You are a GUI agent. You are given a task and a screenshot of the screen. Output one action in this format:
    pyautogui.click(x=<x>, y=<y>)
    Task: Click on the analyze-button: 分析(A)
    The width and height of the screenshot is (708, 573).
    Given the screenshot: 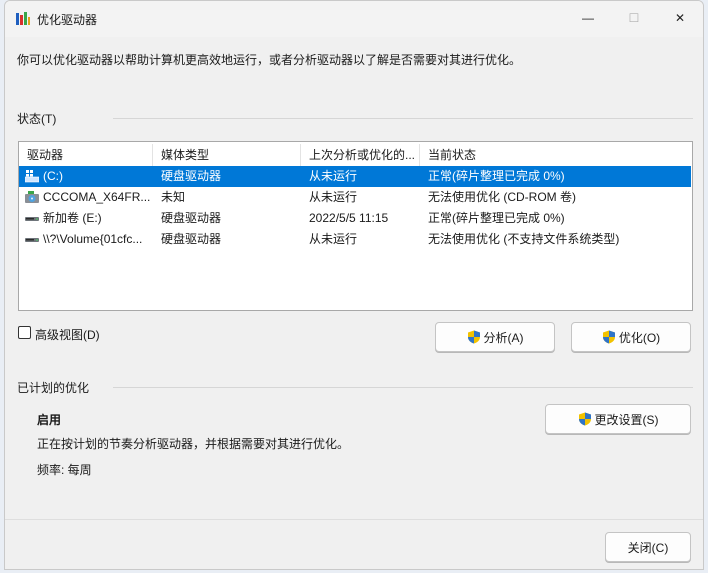 What is the action you would take?
    pyautogui.click(x=495, y=337)
    